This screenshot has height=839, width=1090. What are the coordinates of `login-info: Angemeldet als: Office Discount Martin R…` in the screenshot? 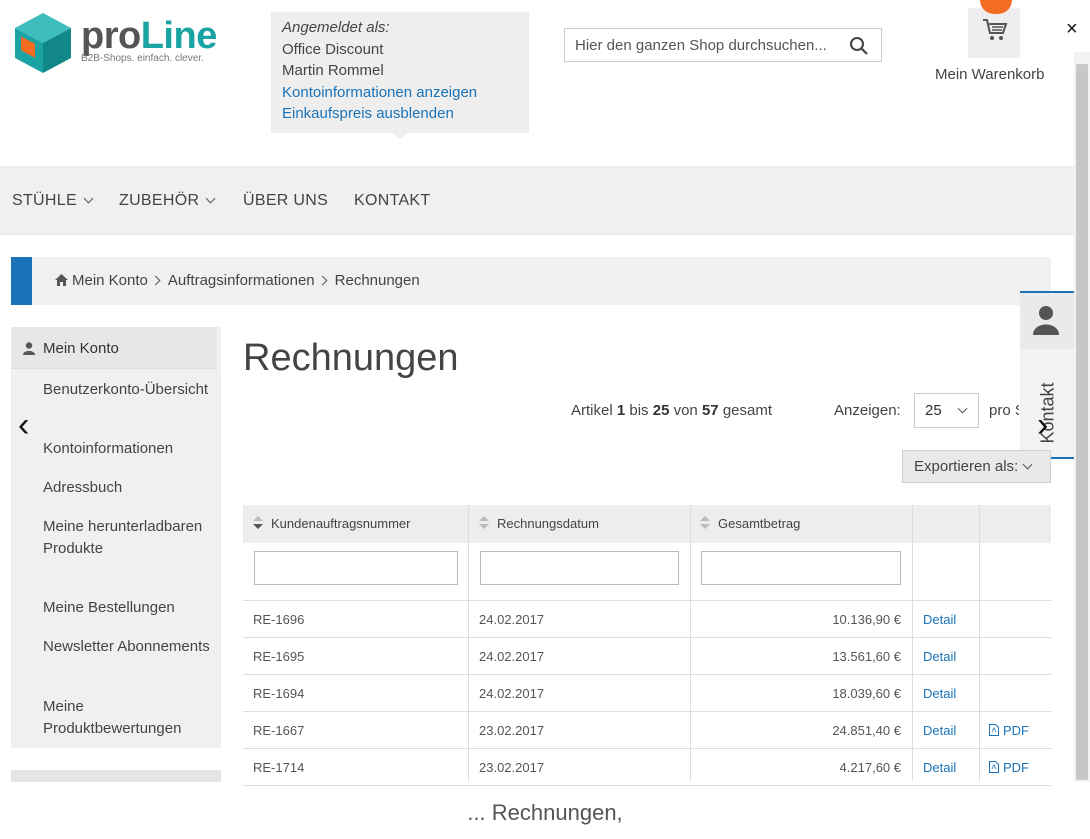 It's located at (400, 76).